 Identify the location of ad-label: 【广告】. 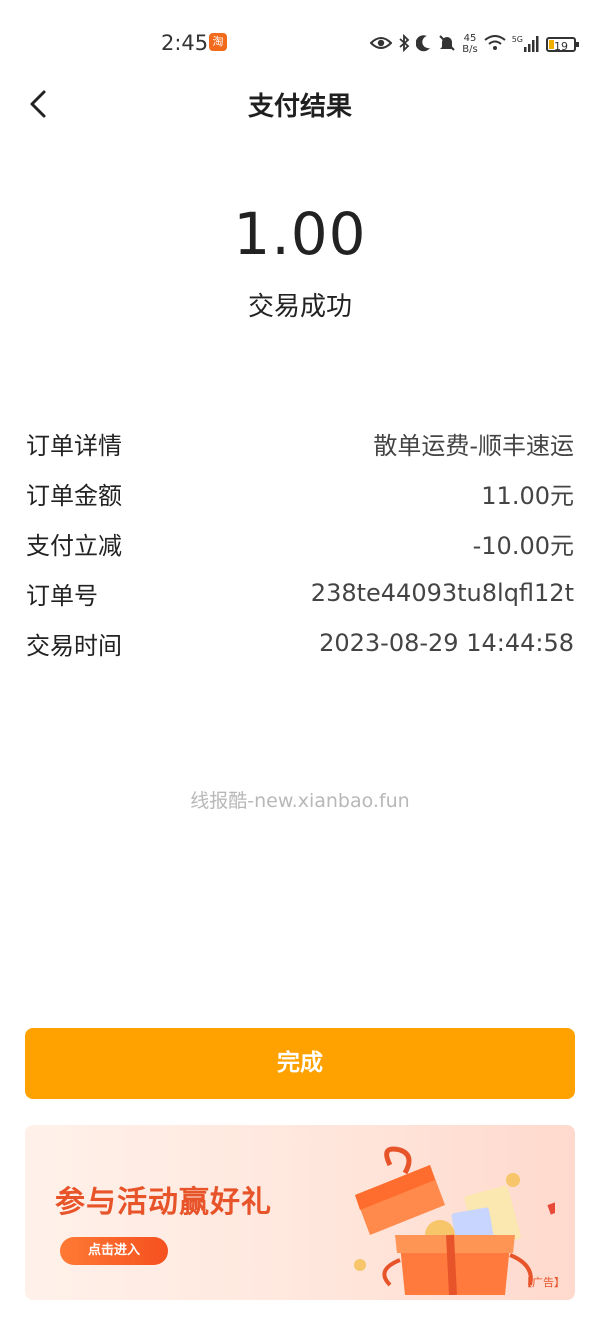
(543, 1282).